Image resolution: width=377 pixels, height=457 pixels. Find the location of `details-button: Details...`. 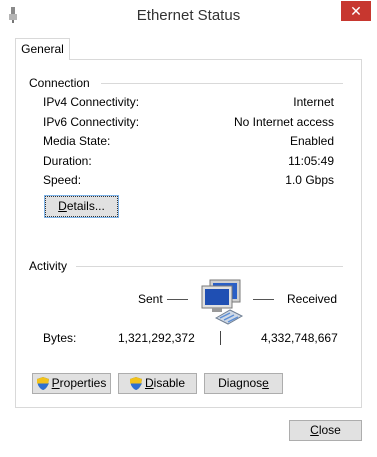

details-button: Details... is located at coordinates (81, 206).